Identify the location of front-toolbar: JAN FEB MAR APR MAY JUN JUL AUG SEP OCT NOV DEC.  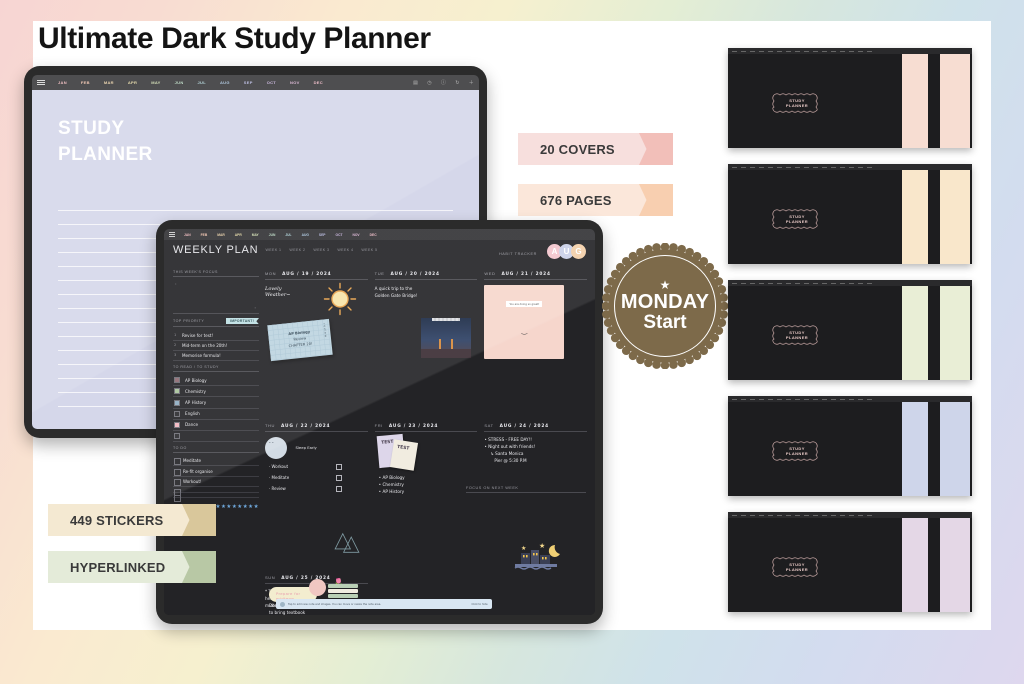
(379, 234).